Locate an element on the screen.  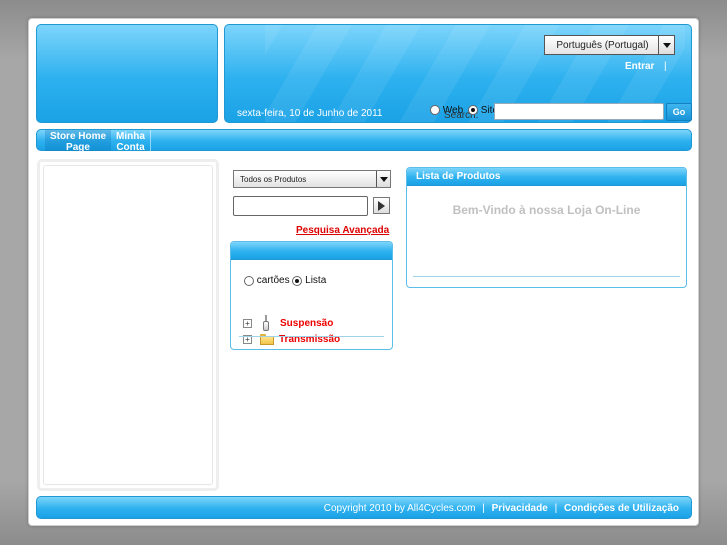
category-panel: cartões Lista + Suspensão + Transmissão is located at coordinates (311, 295).